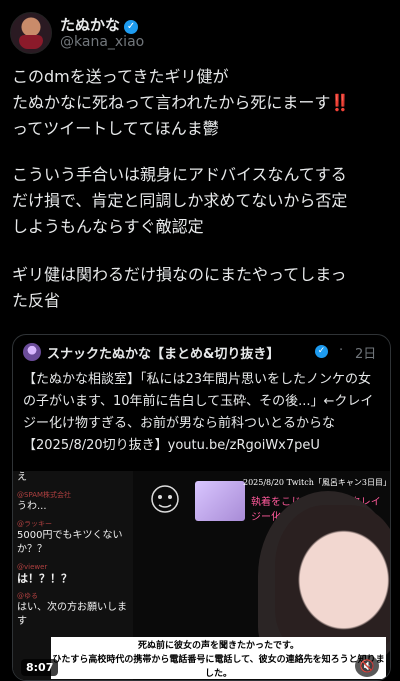  Describe the element at coordinates (171, 89) in the screenshot. I see `tweet-paragraph-1-text: このdmを送ってきたギリ健が たぬかなに死ねって言われたから死にまーす` at that location.